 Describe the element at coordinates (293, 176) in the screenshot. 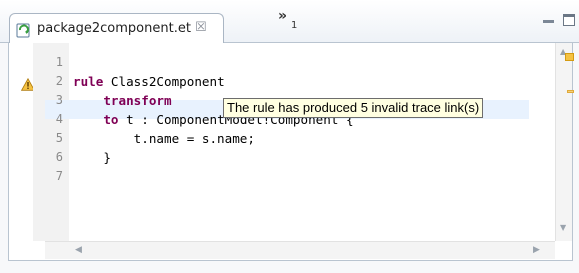

I see `code-line: 7` at that location.